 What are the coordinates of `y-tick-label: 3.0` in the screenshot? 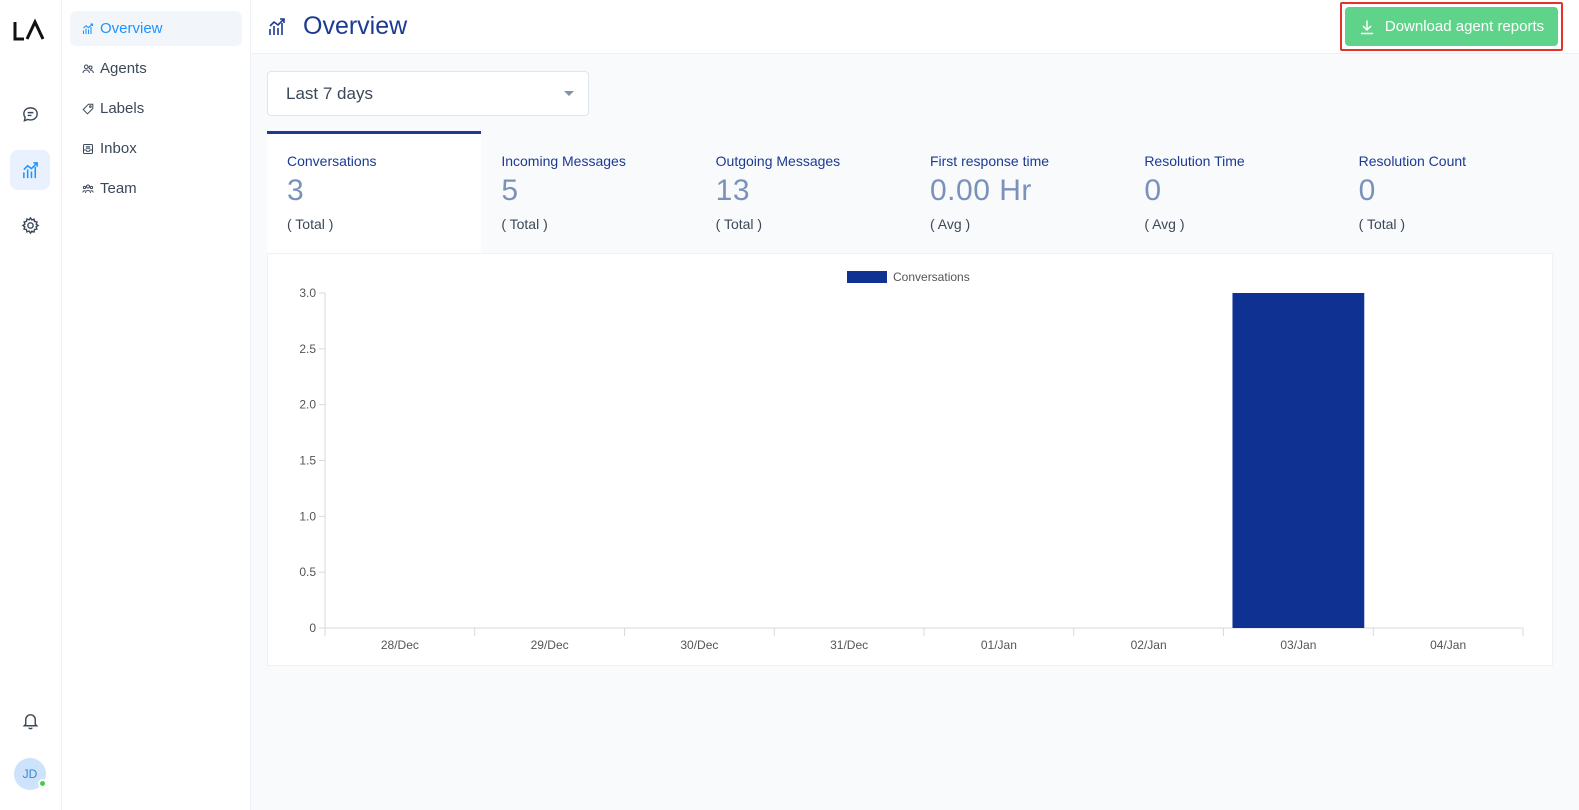 It's located at (307, 293).